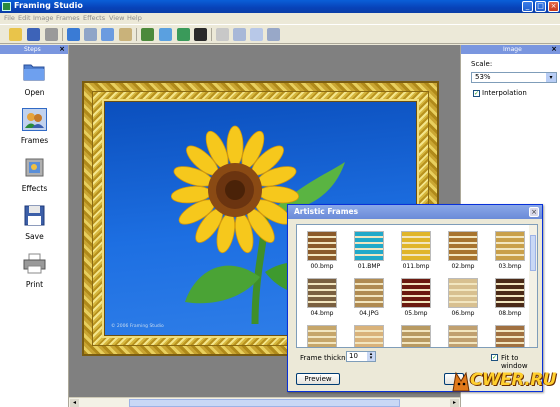 This screenshot has width=560, height=407. I want to click on scale-value: 53%, so click(483, 77).